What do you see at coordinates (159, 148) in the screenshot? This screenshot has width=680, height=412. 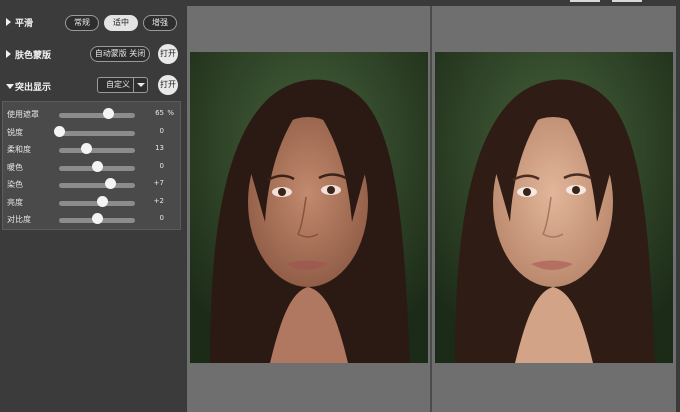 I see `slider-value: 13` at bounding box center [159, 148].